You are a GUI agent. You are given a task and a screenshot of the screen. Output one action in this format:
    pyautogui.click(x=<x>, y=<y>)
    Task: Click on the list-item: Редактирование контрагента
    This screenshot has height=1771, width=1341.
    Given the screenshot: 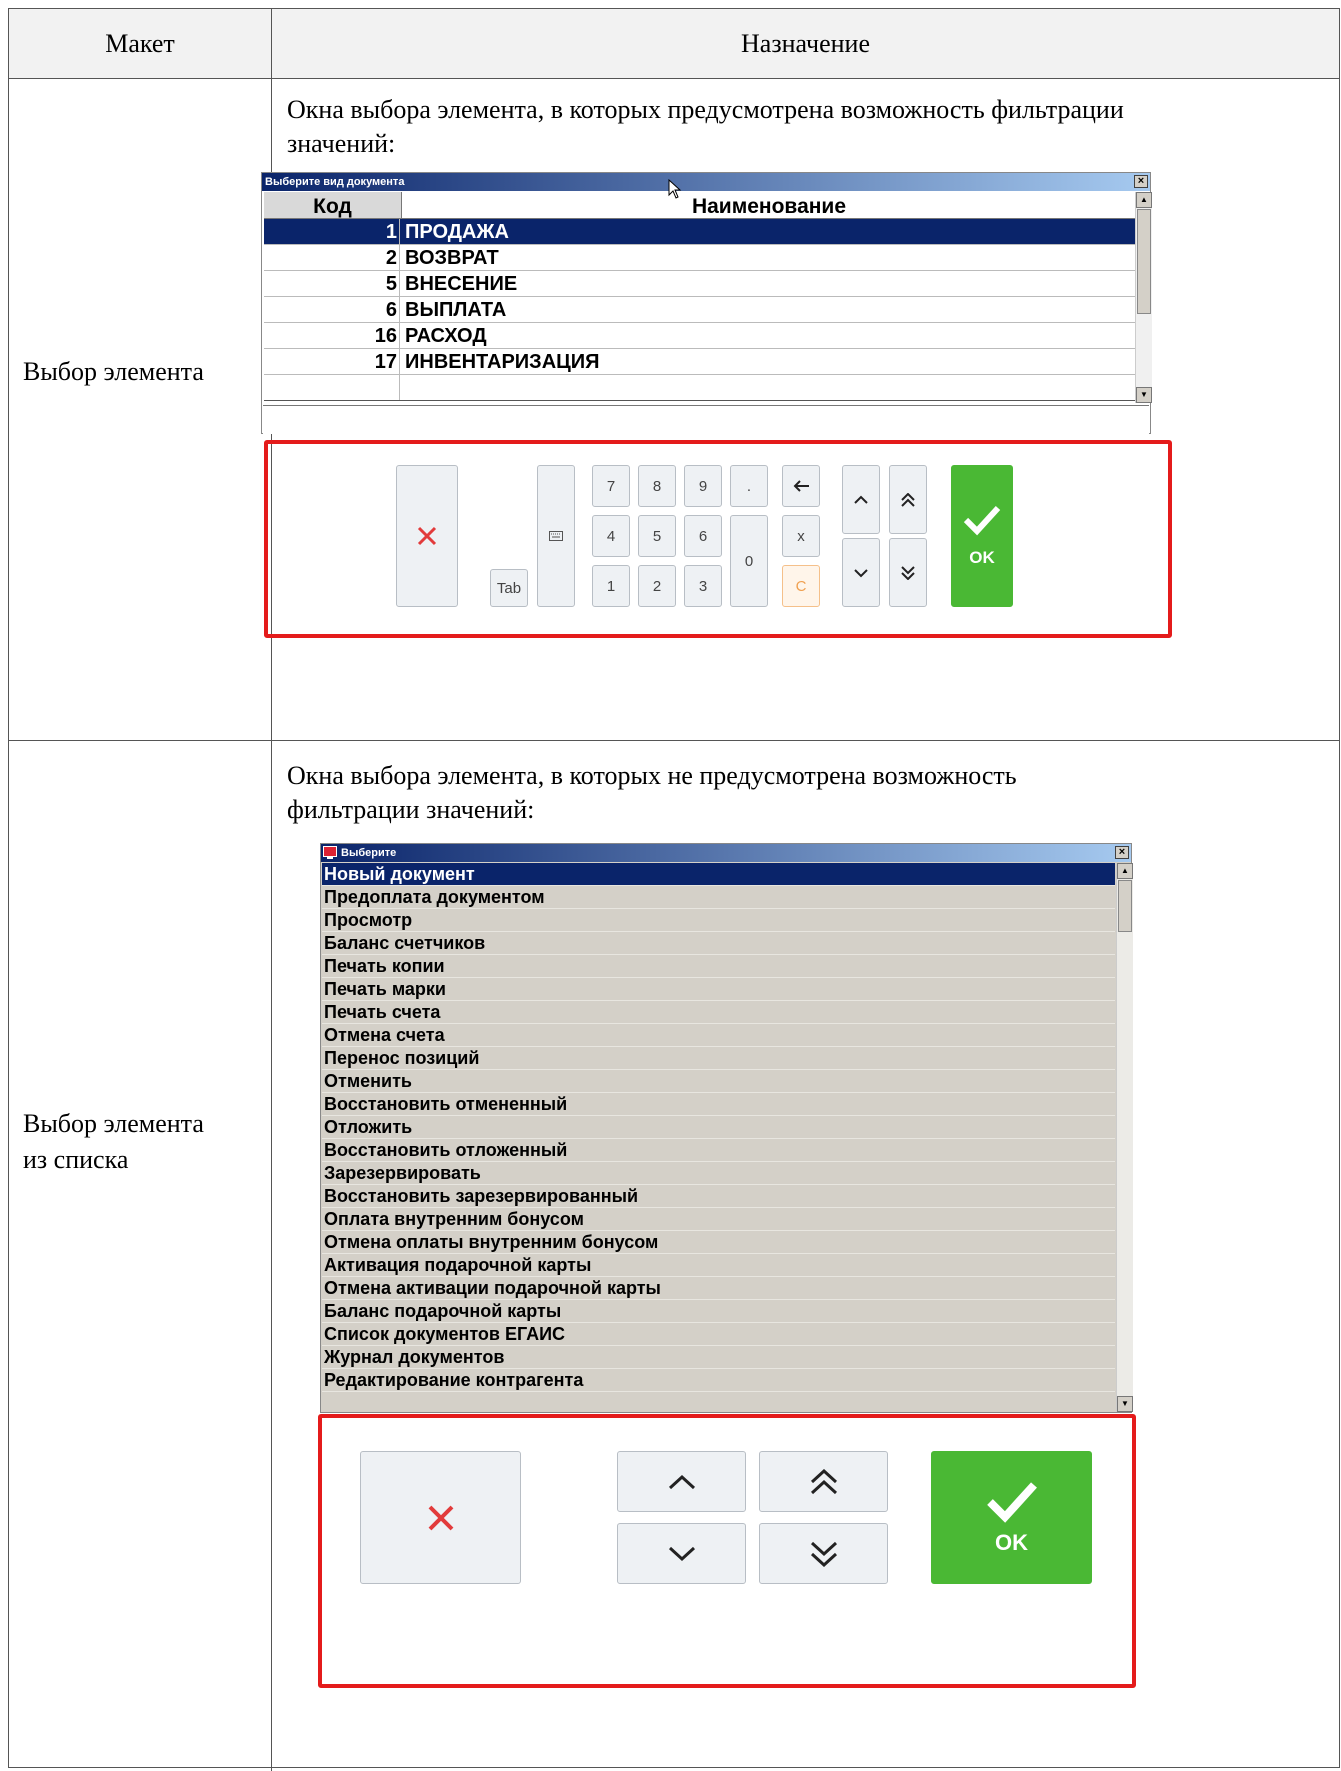 What is the action you would take?
    pyautogui.click(x=718, y=1380)
    